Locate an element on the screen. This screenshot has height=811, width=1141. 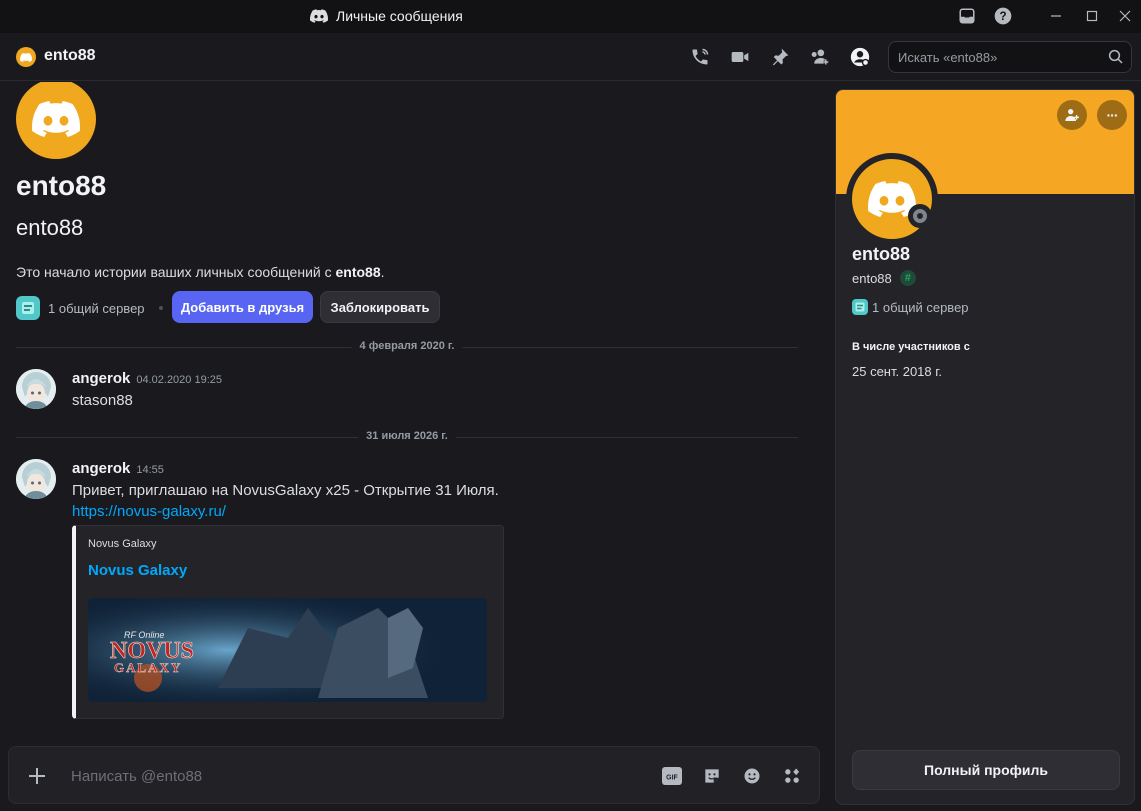
window-title-text: Личные сообщения is located at coordinates (399, 16).